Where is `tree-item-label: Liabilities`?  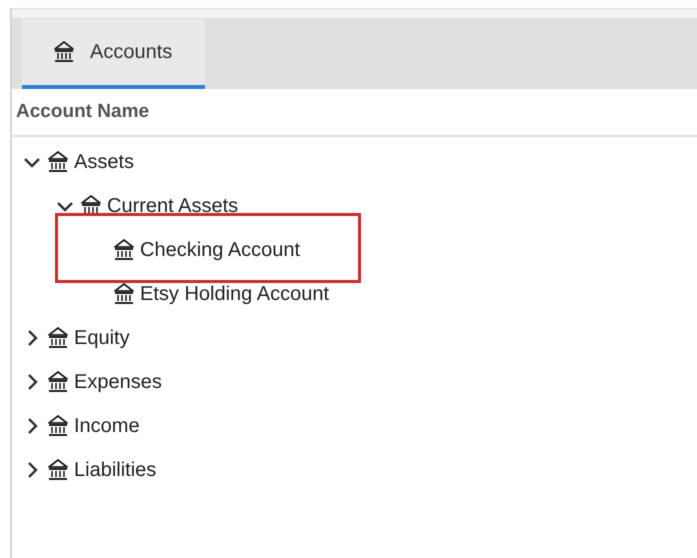
tree-item-label: Liabilities is located at coordinates (115, 470).